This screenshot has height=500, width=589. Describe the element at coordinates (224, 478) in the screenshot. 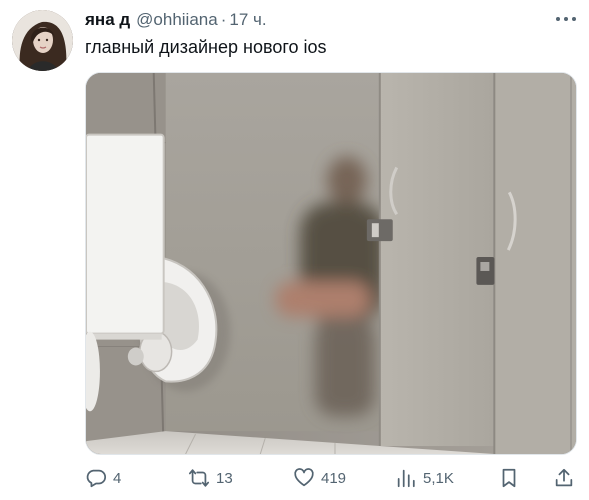

I see `retweet-count: 13` at that location.